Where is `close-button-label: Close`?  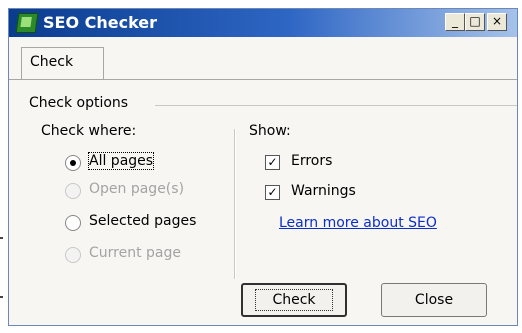
close-button-label: Close is located at coordinates (434, 300).